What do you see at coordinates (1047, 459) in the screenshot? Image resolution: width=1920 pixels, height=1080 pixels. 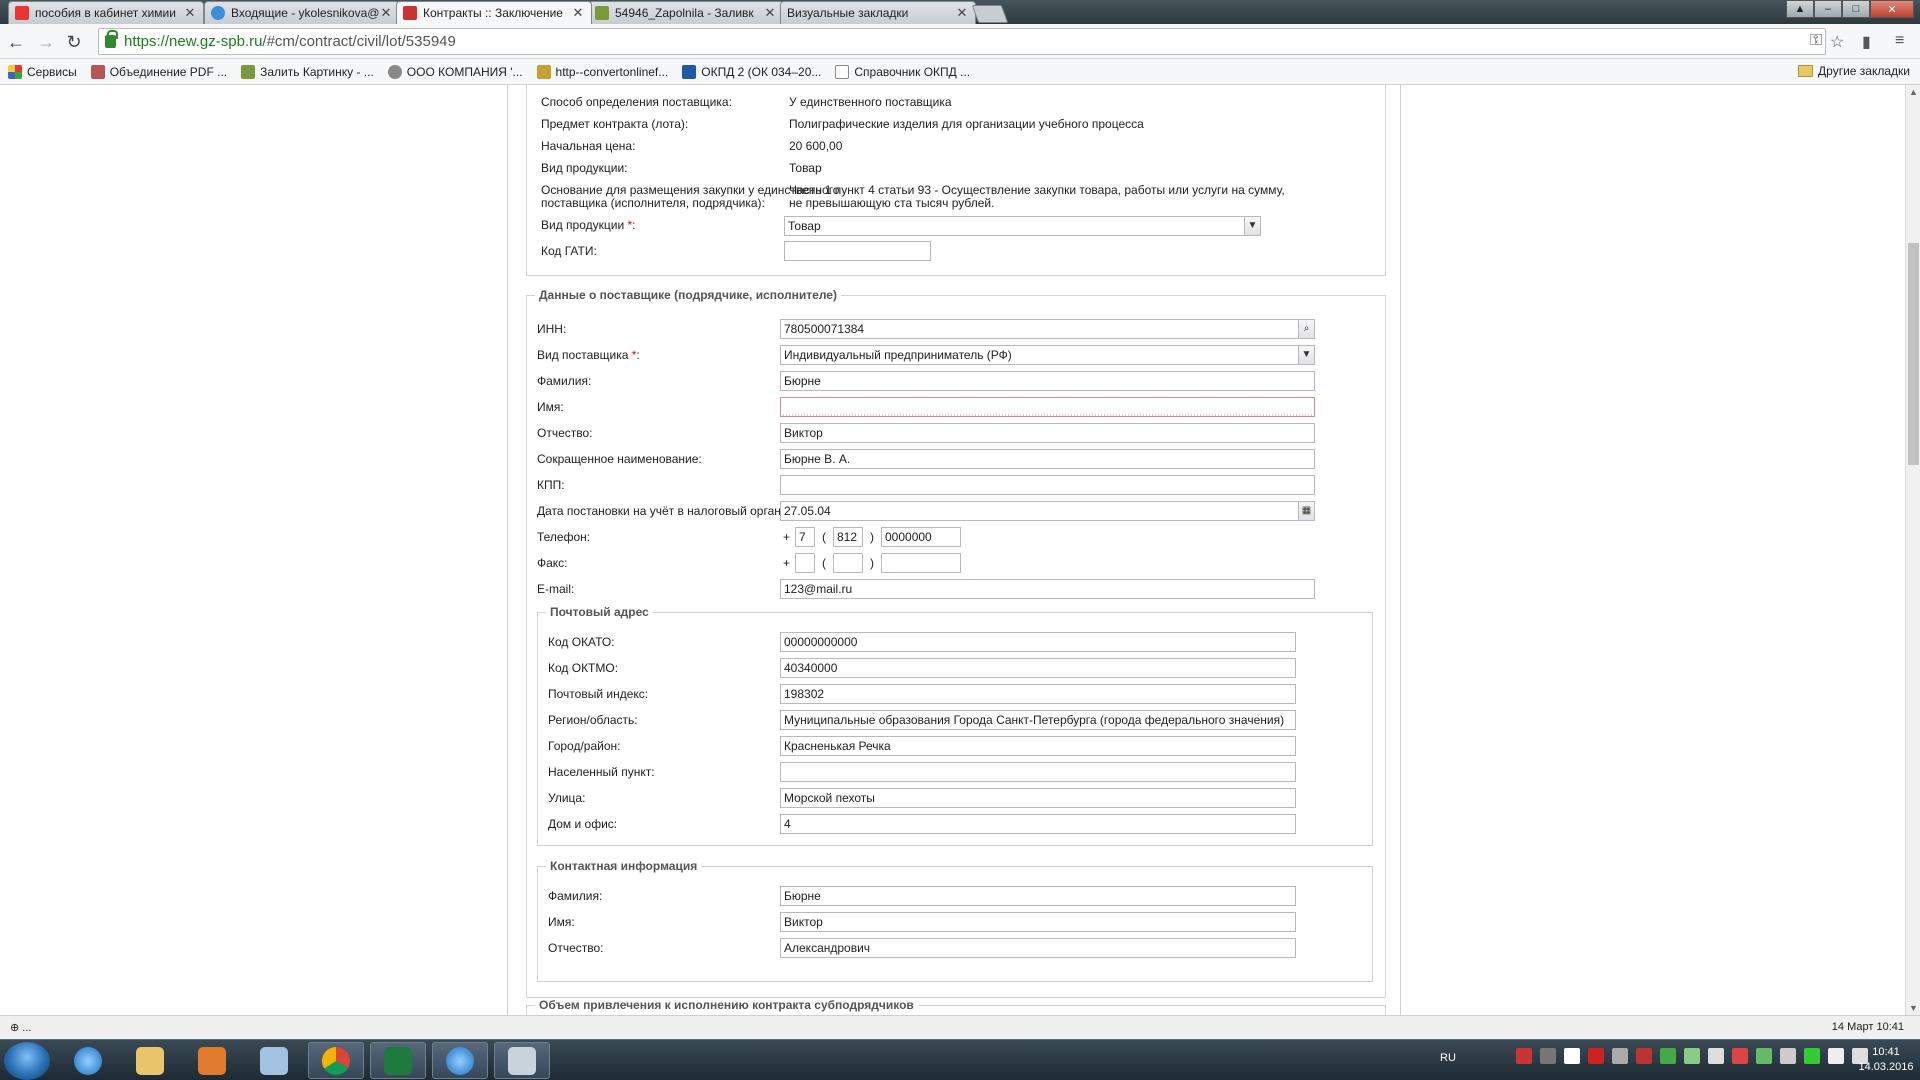 I see `short-name-input: Бюрне В. А.` at bounding box center [1047, 459].